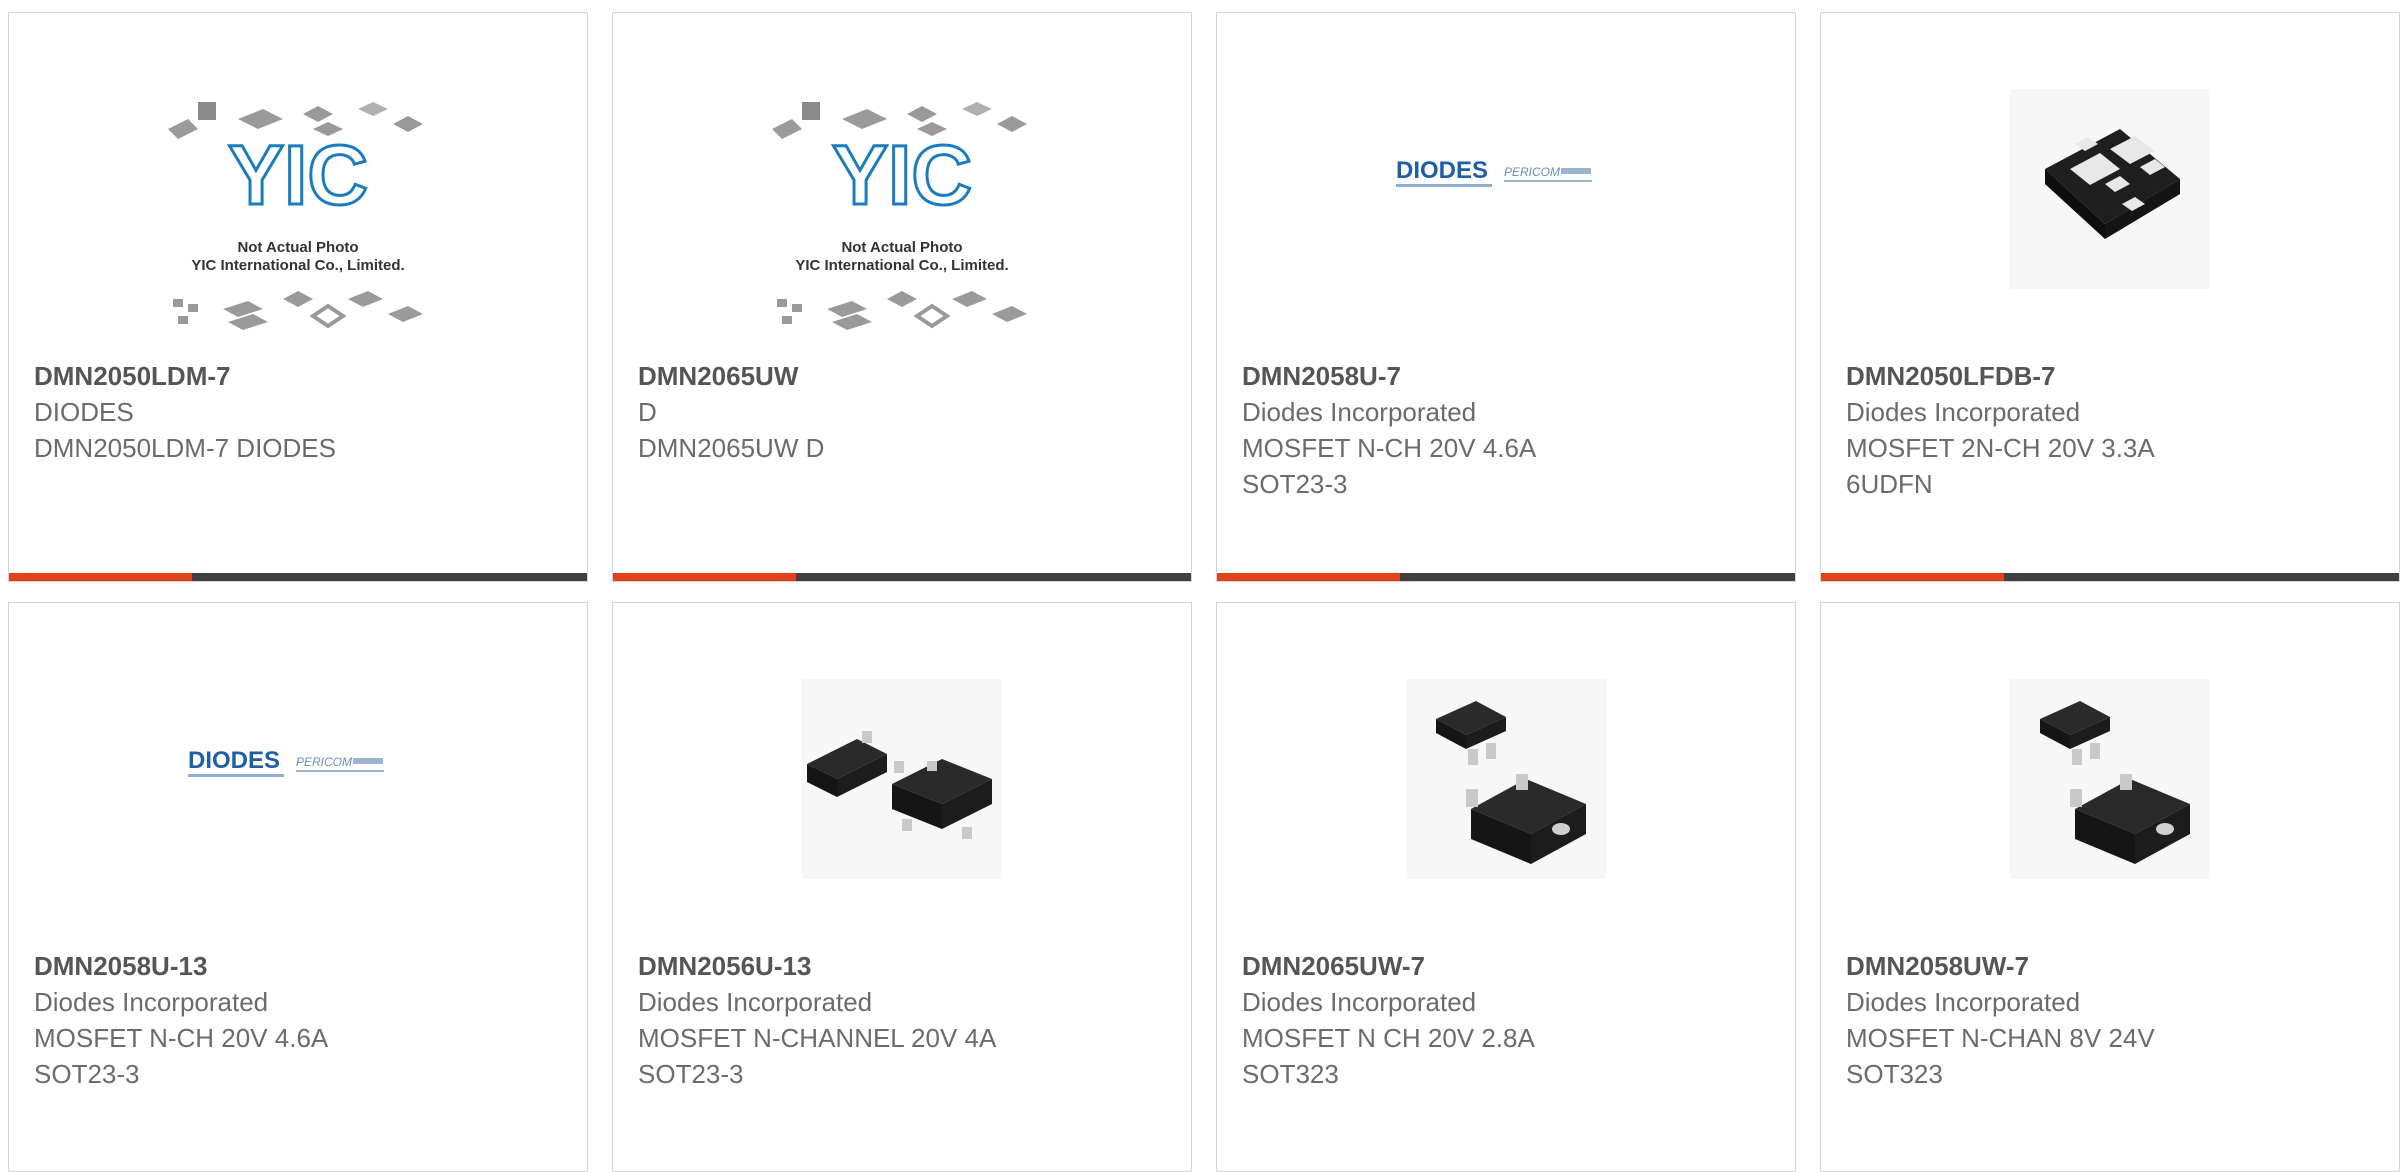 The width and height of the screenshot is (2400, 1172). Describe the element at coordinates (300, 376) in the screenshot. I see `part-number: DMN2050LDM-7` at that location.